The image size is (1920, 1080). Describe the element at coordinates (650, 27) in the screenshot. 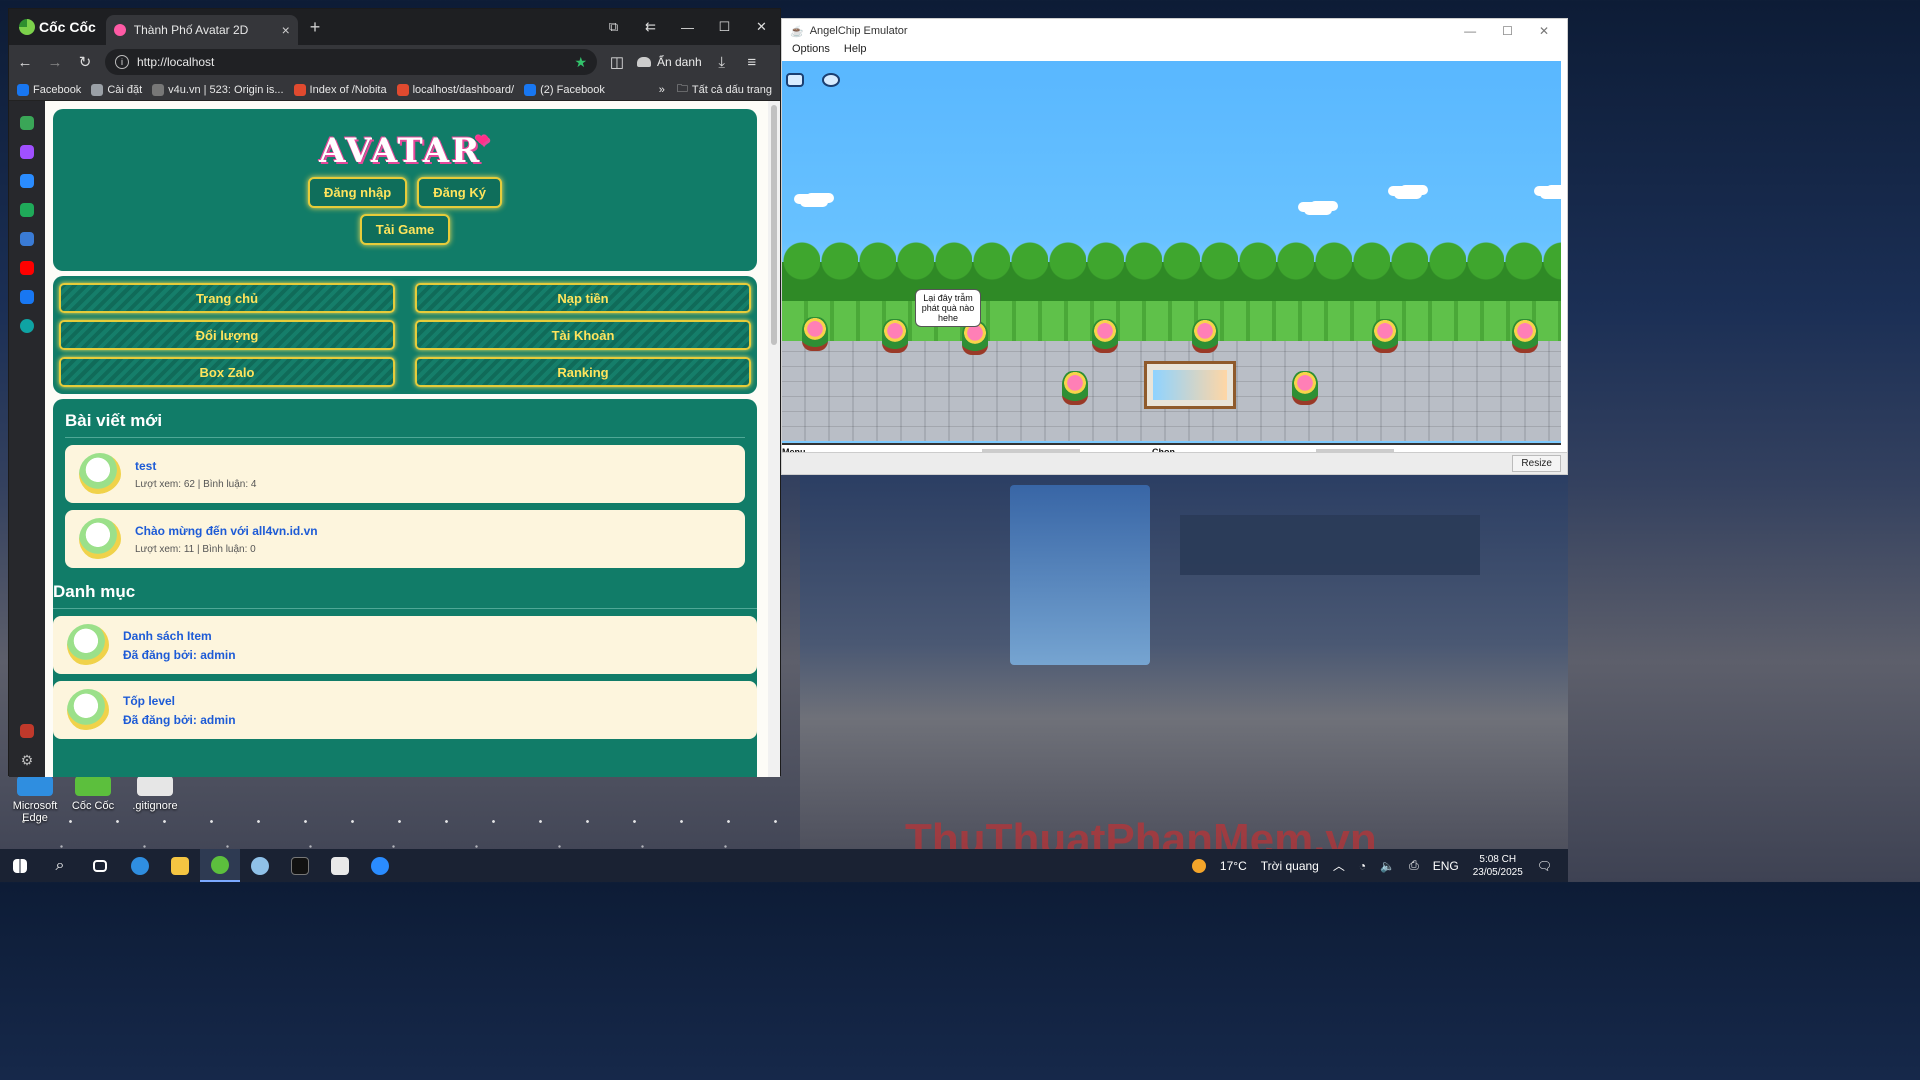

I see `back-arrows-icon: ⇇` at that location.